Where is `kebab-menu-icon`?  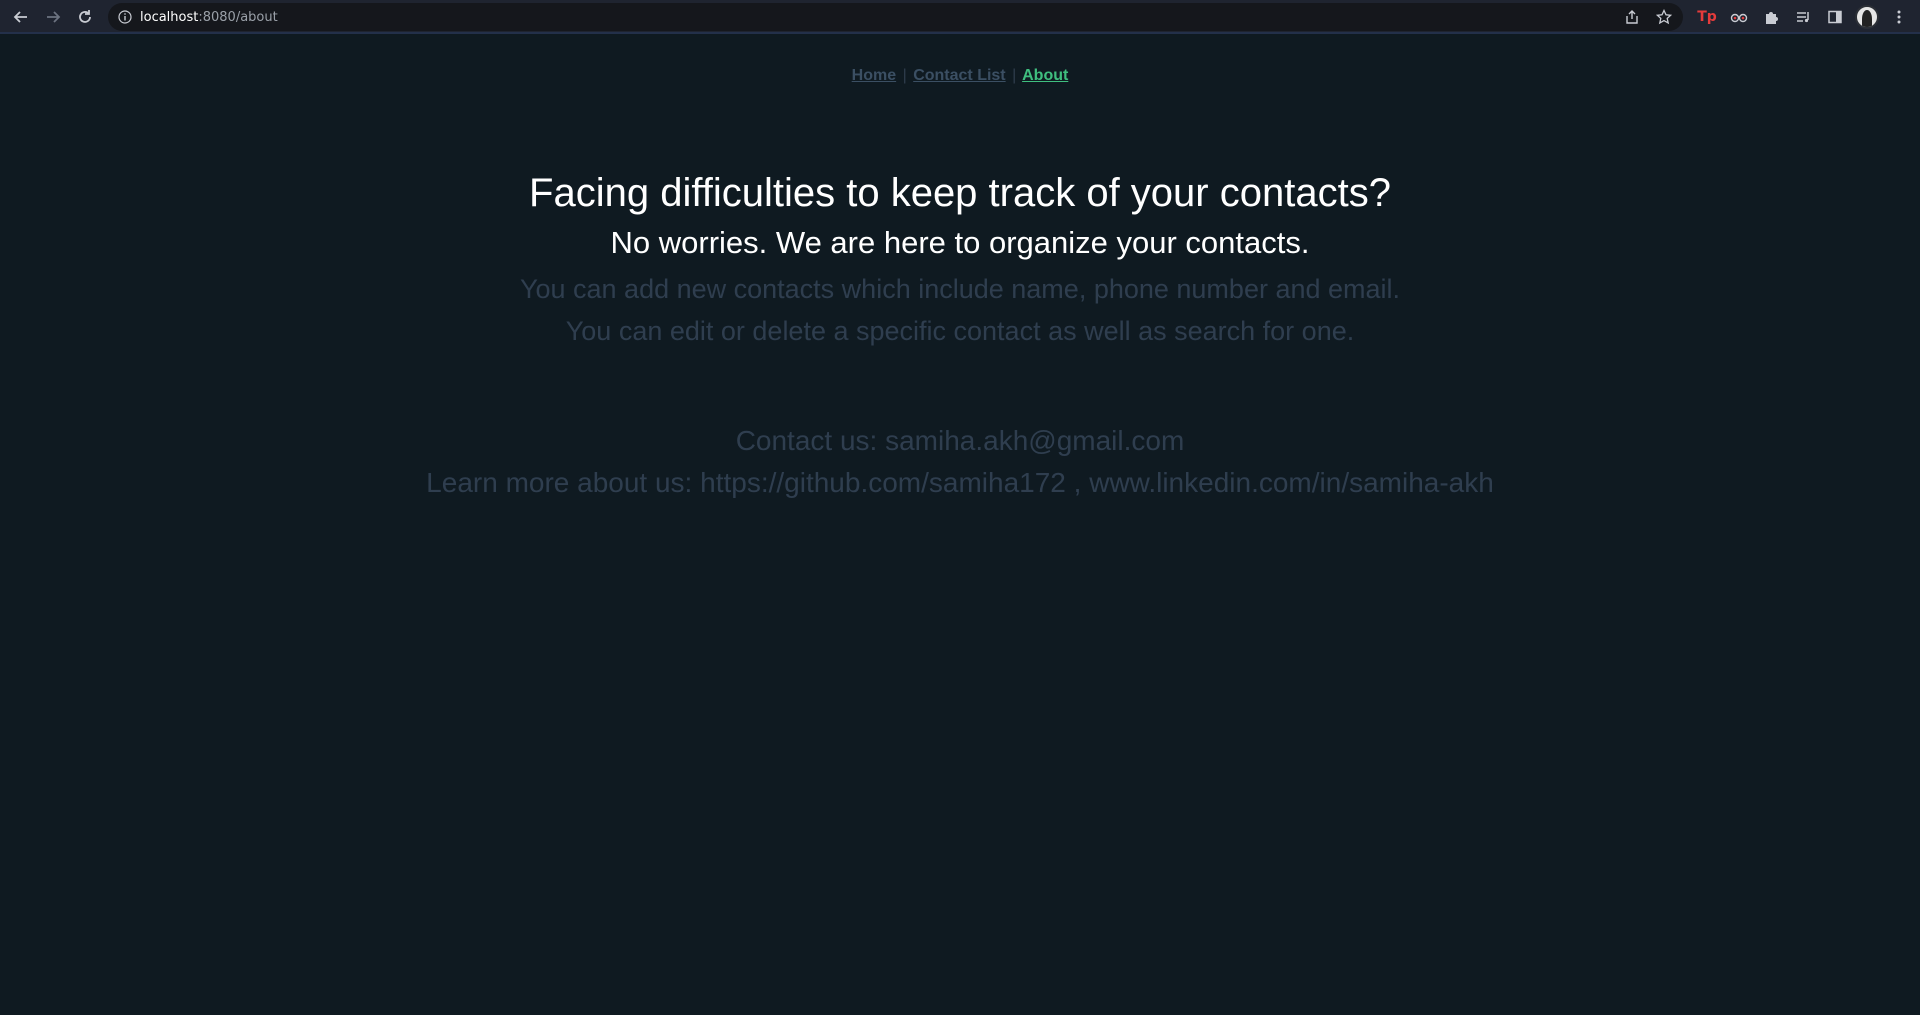 kebab-menu-icon is located at coordinates (1899, 17).